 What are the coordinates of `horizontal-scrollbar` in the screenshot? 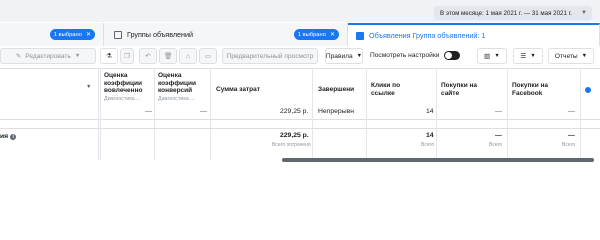 It's located at (438, 160).